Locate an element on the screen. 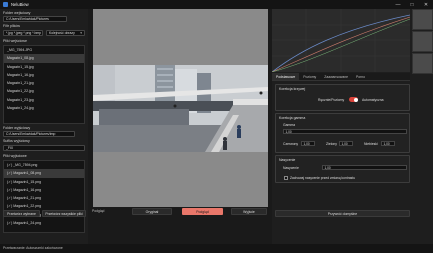 The height and width of the screenshot is (253, 433). red-field: 1,00 is located at coordinates (308, 143).